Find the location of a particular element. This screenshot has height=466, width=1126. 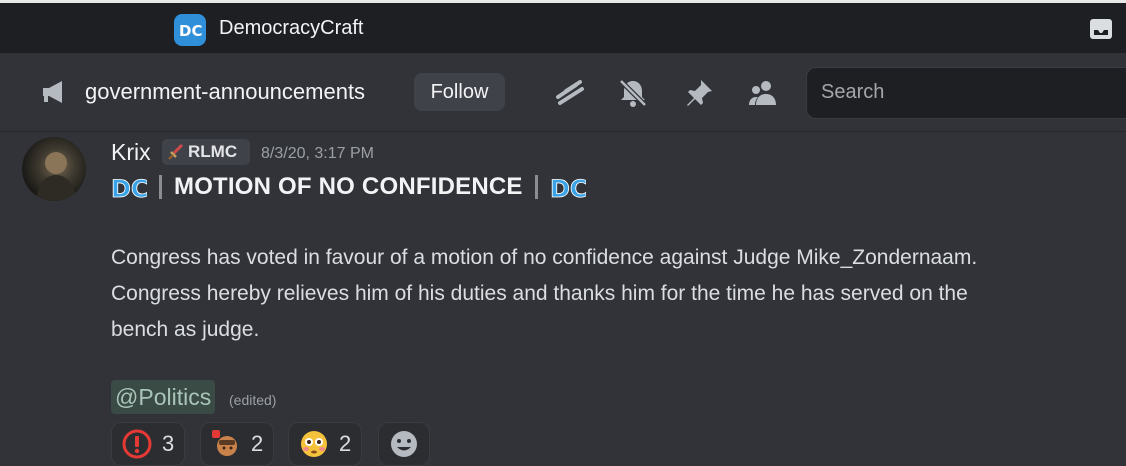

flushed-face-icon is located at coordinates (314, 444).